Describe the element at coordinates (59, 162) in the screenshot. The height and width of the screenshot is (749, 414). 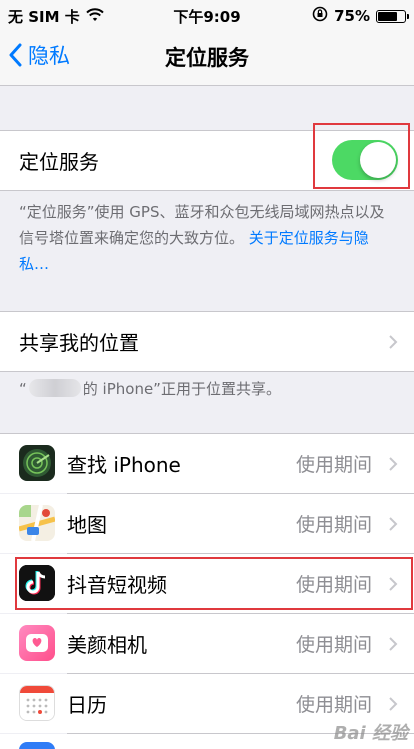
I see `location-services-label: 定位服务` at that location.